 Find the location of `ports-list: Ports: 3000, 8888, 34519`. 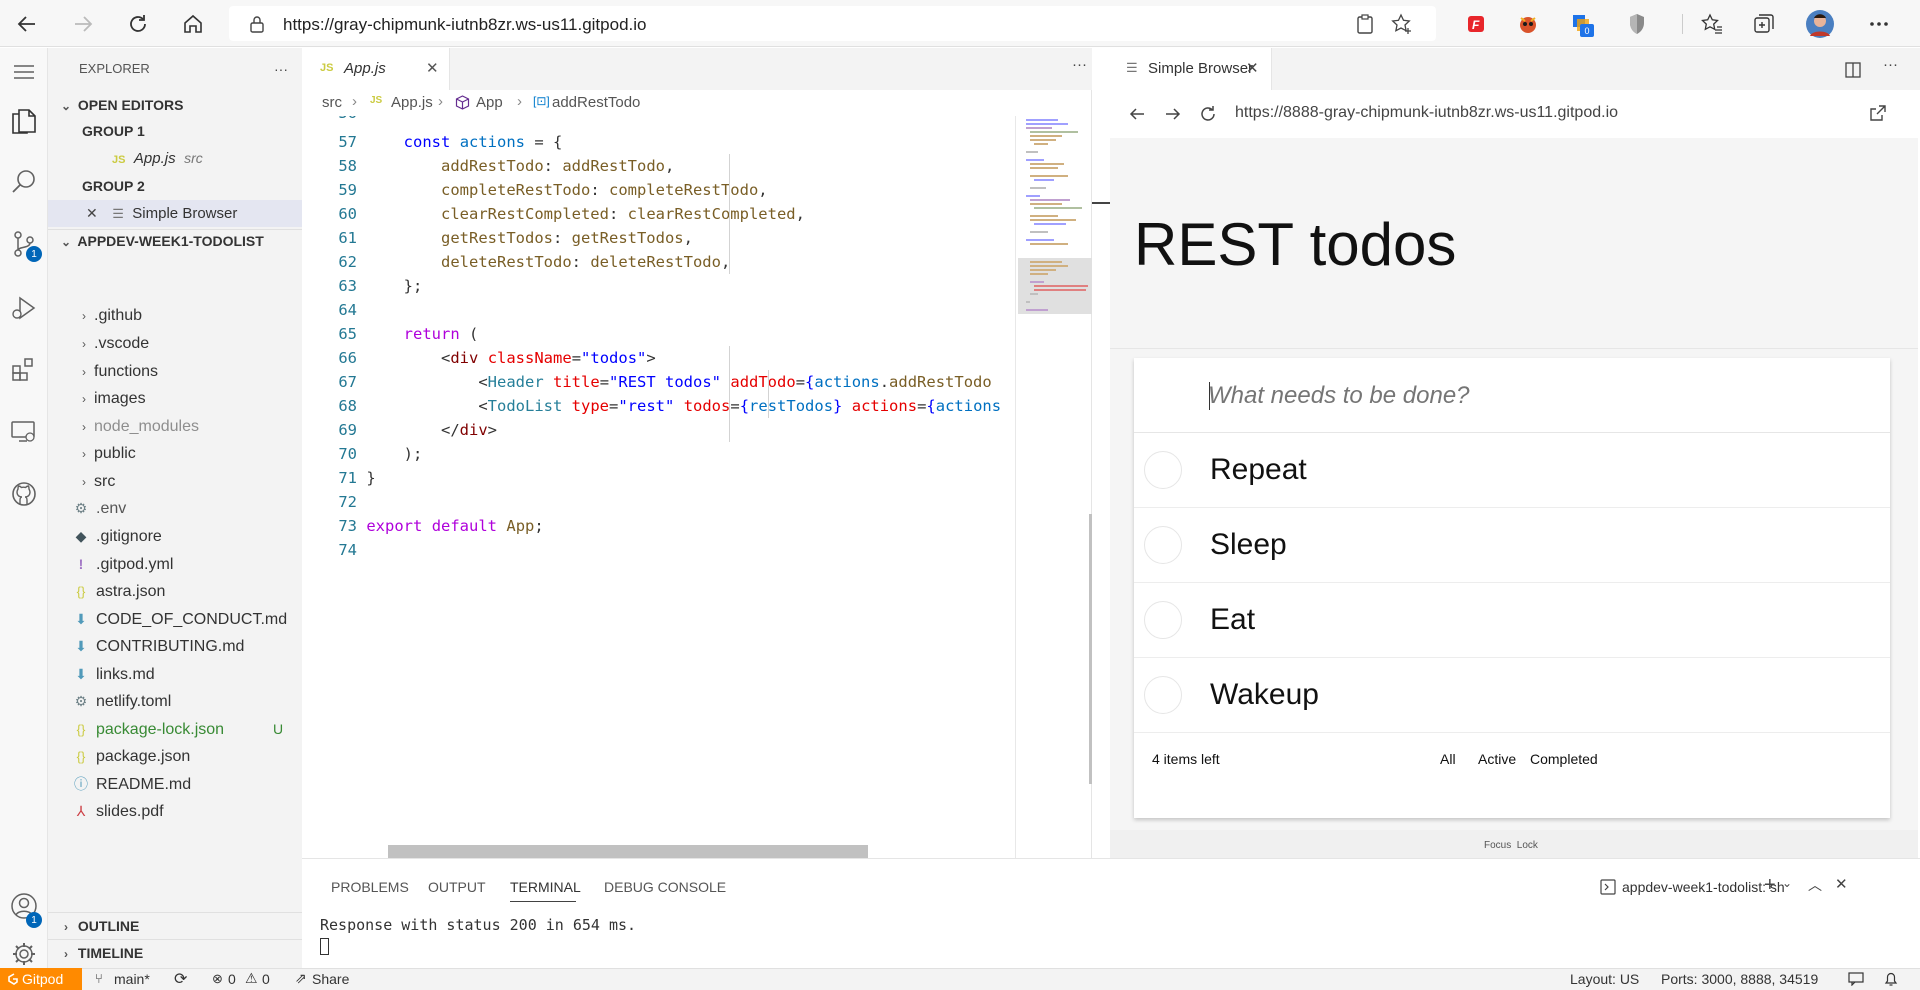

ports-list: Ports: 3000, 8888, 34519 is located at coordinates (1739, 979).